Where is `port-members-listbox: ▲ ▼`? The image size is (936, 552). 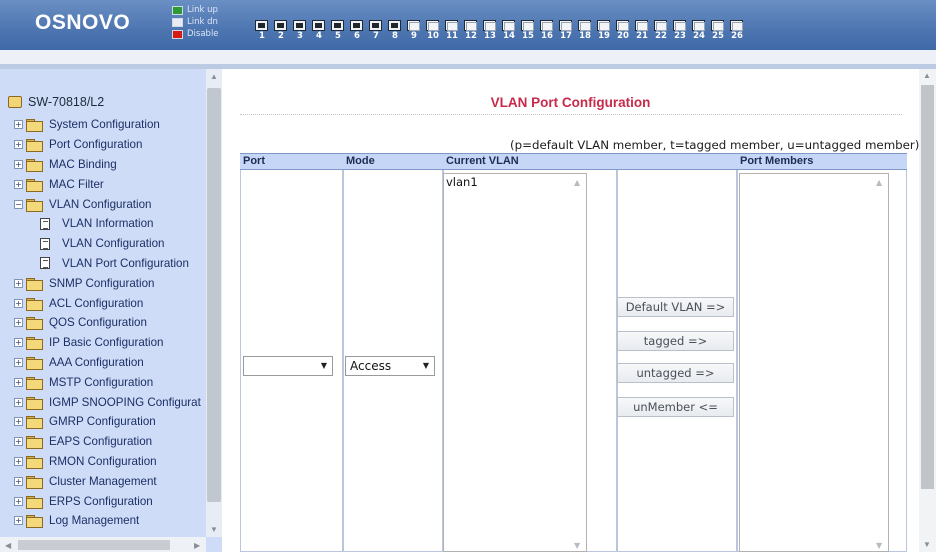
port-members-listbox: ▲ ▼ is located at coordinates (814, 362).